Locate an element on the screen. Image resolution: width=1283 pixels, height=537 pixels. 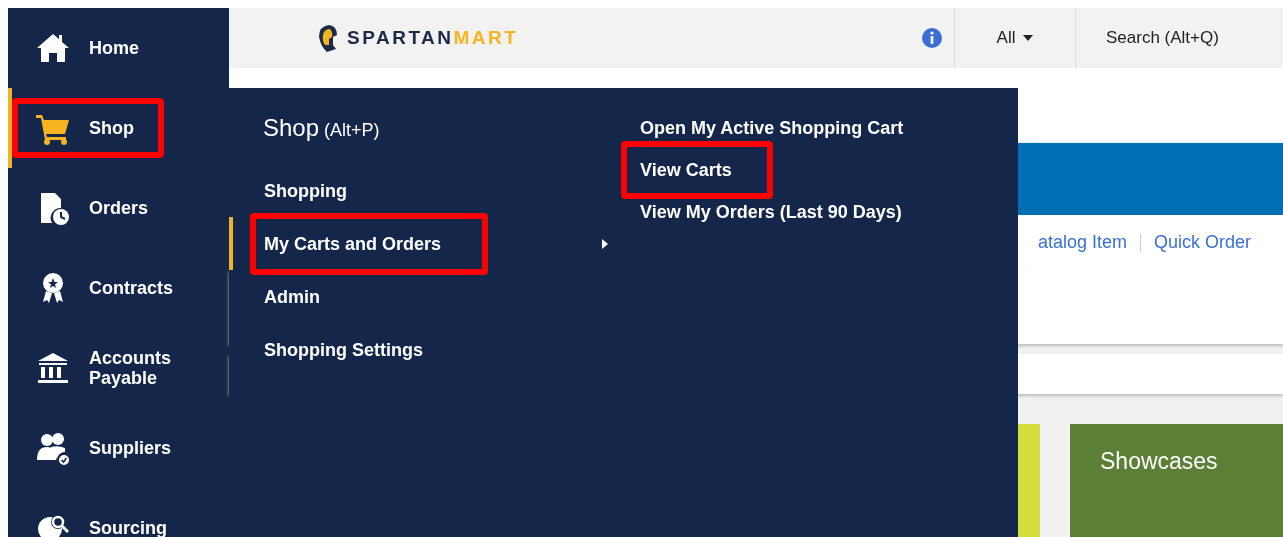
submenu-item: View My Orders (Last 90 Days) is located at coordinates (771, 212).